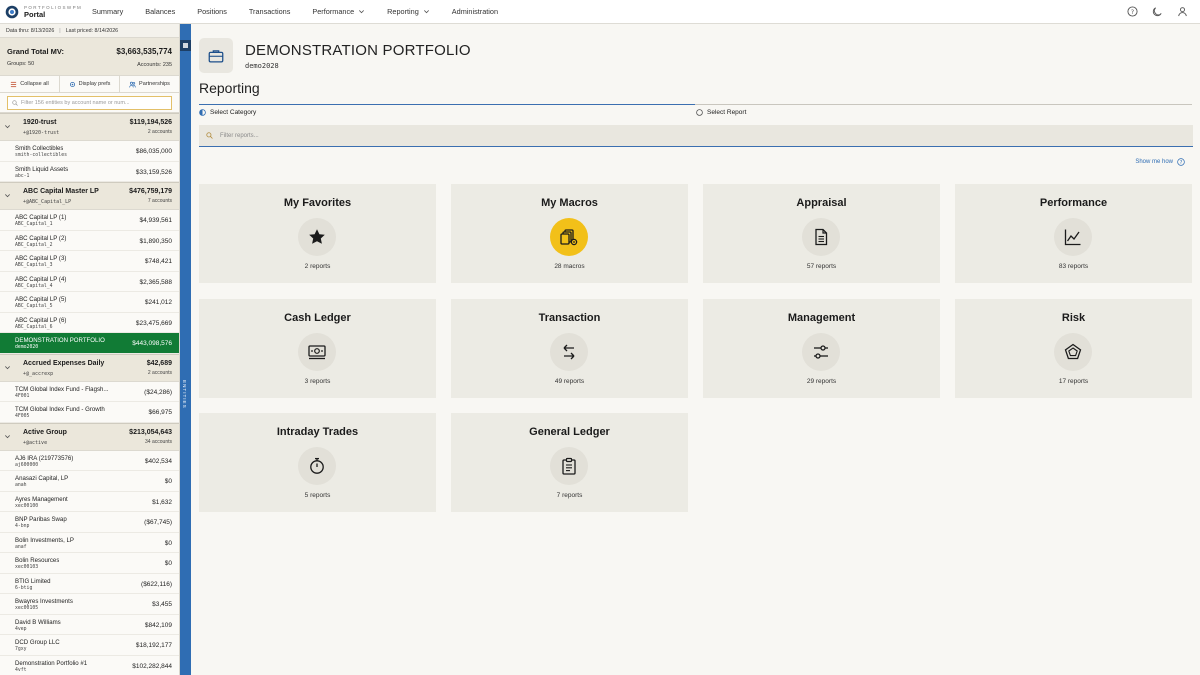 This screenshot has width=1200, height=675. Describe the element at coordinates (134, 84) in the screenshot. I see `people-icon` at that location.